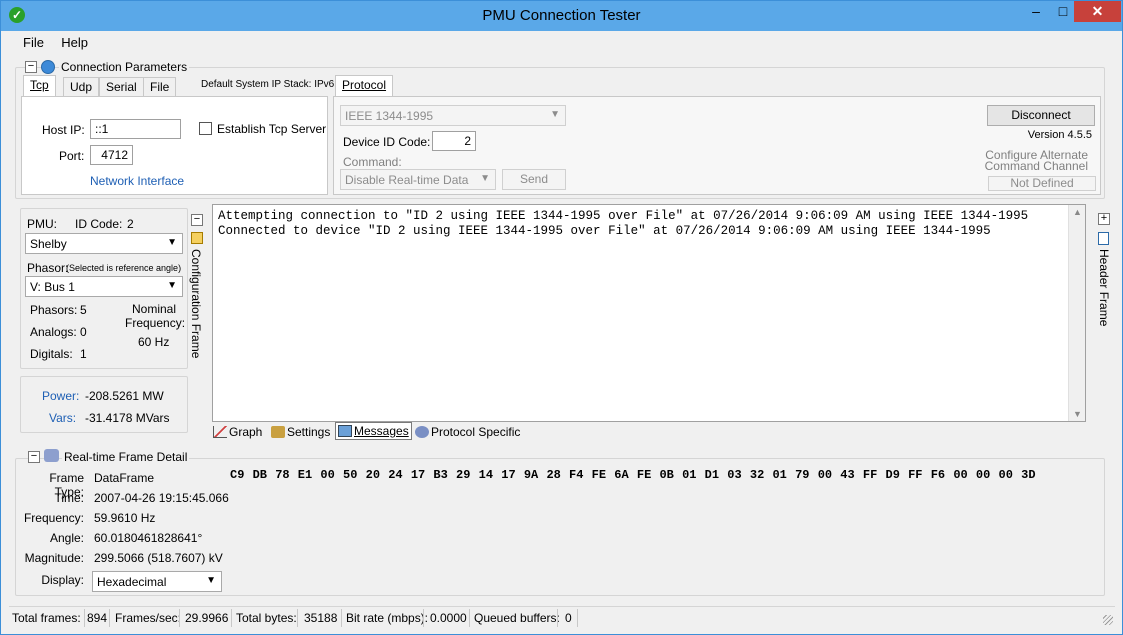  What do you see at coordinates (246, 432) in the screenshot?
I see `tab-graph-label: Graph` at bounding box center [246, 432].